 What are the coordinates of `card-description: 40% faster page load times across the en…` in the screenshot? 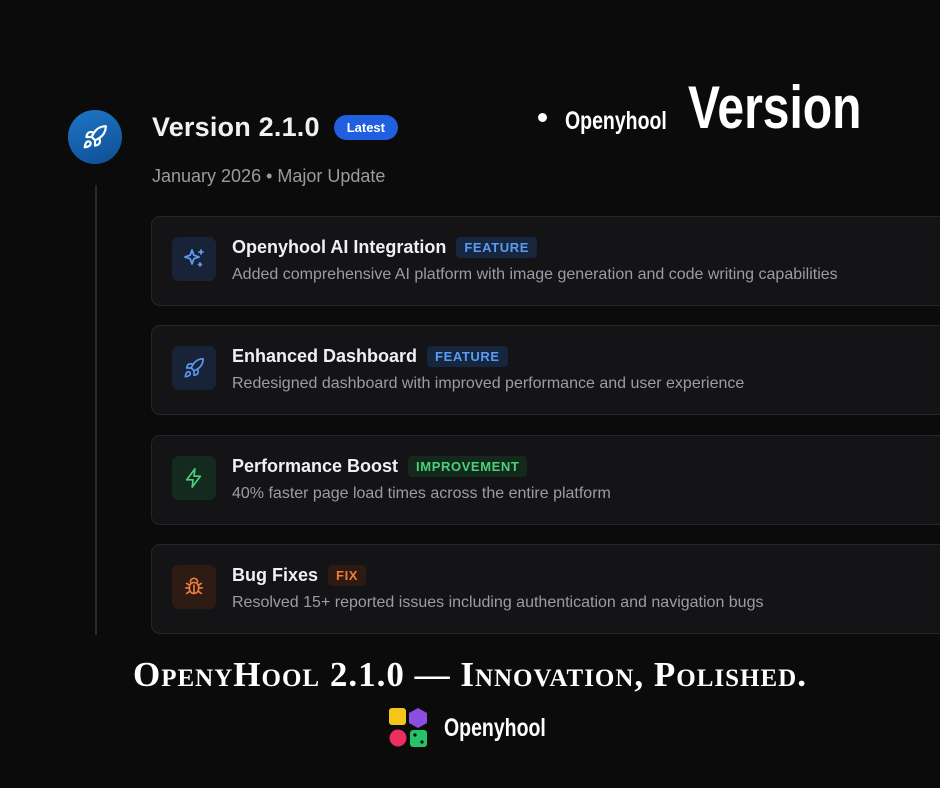 It's located at (421, 493).